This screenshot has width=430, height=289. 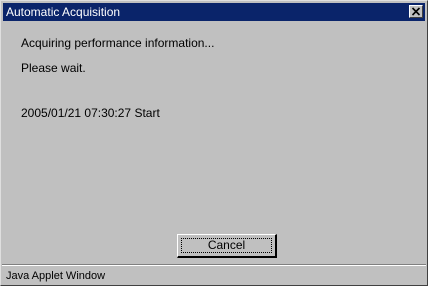 I want to click on start-timestamp-message: 2005/01/21 07:30:27 Start, so click(x=90, y=113).